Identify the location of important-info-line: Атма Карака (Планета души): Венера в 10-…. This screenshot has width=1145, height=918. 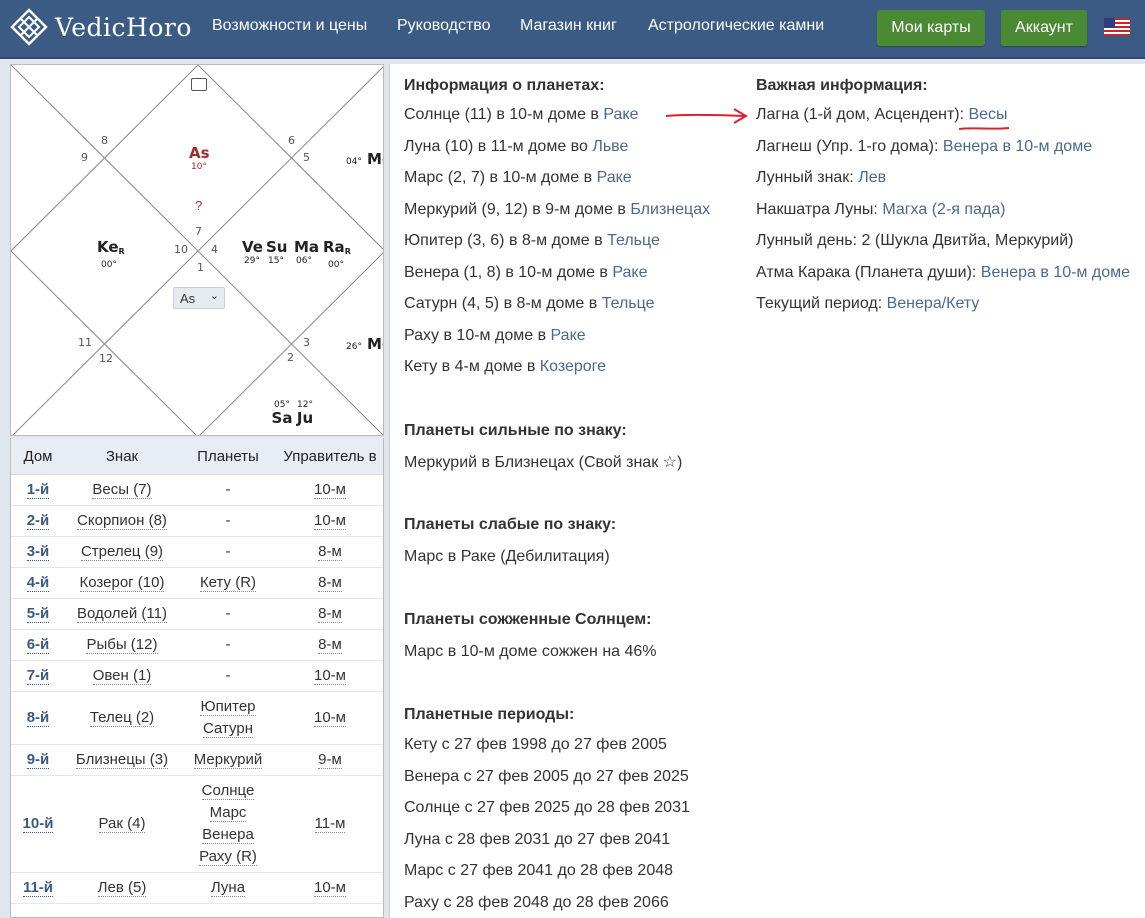
(943, 272).